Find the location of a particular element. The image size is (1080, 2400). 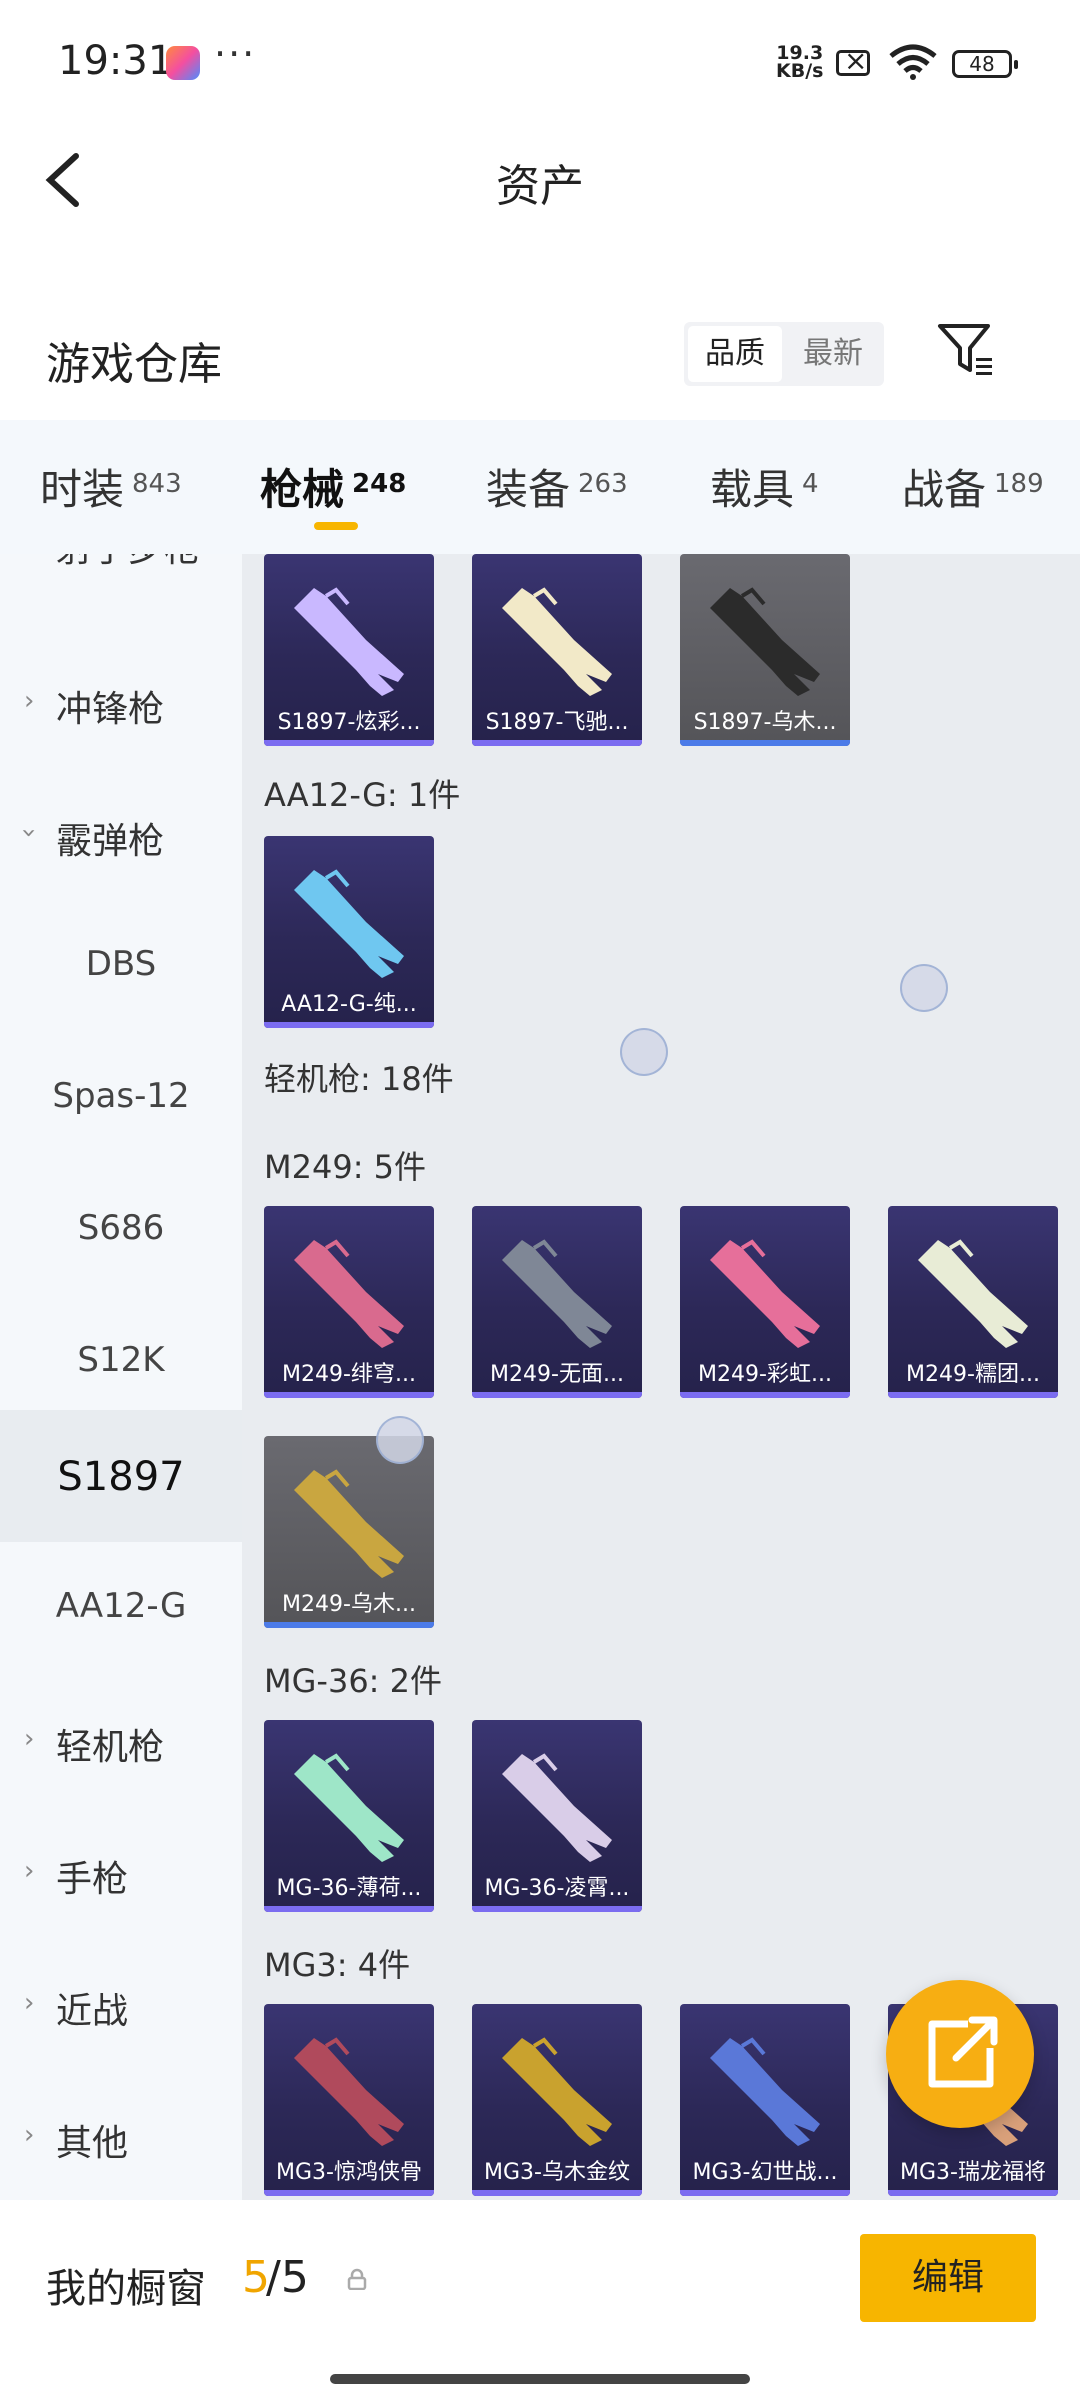

showcase-label: 我的橱窗 is located at coordinates (126, 2289).